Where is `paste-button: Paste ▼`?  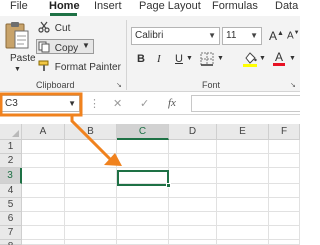 paste-button: Paste ▼ is located at coordinates (19, 49).